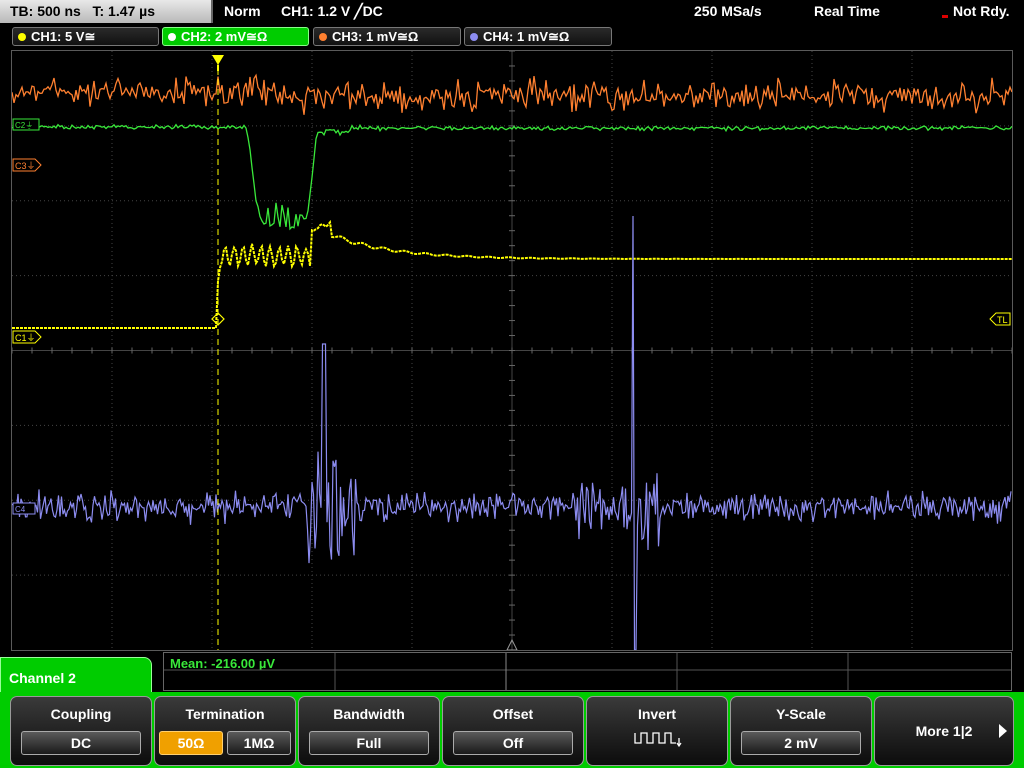 The width and height of the screenshot is (1024, 768). What do you see at coordinates (945, 16) in the screenshot?
I see `not-ready-indicator` at bounding box center [945, 16].